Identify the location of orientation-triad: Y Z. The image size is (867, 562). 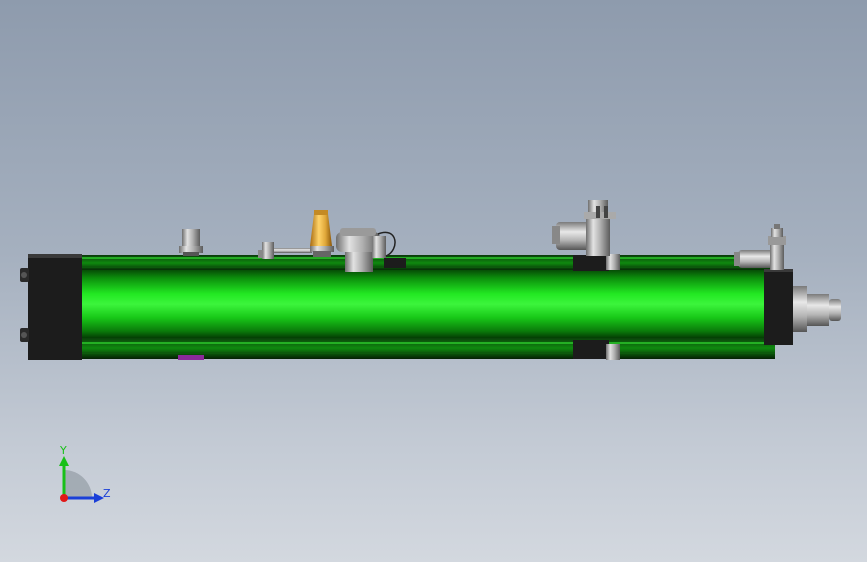
(85, 476).